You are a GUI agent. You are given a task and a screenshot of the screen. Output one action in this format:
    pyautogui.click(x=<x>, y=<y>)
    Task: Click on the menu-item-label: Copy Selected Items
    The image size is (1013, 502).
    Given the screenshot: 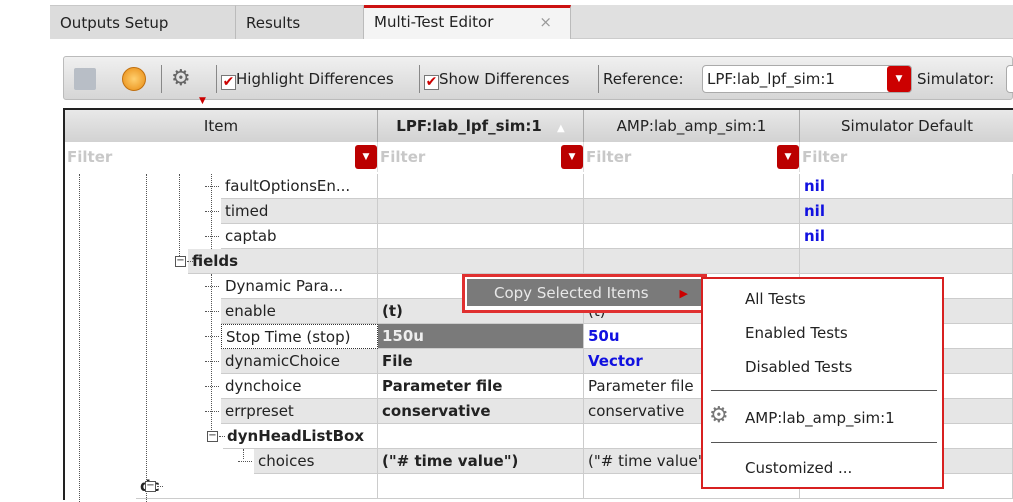 What is the action you would take?
    pyautogui.click(x=571, y=293)
    